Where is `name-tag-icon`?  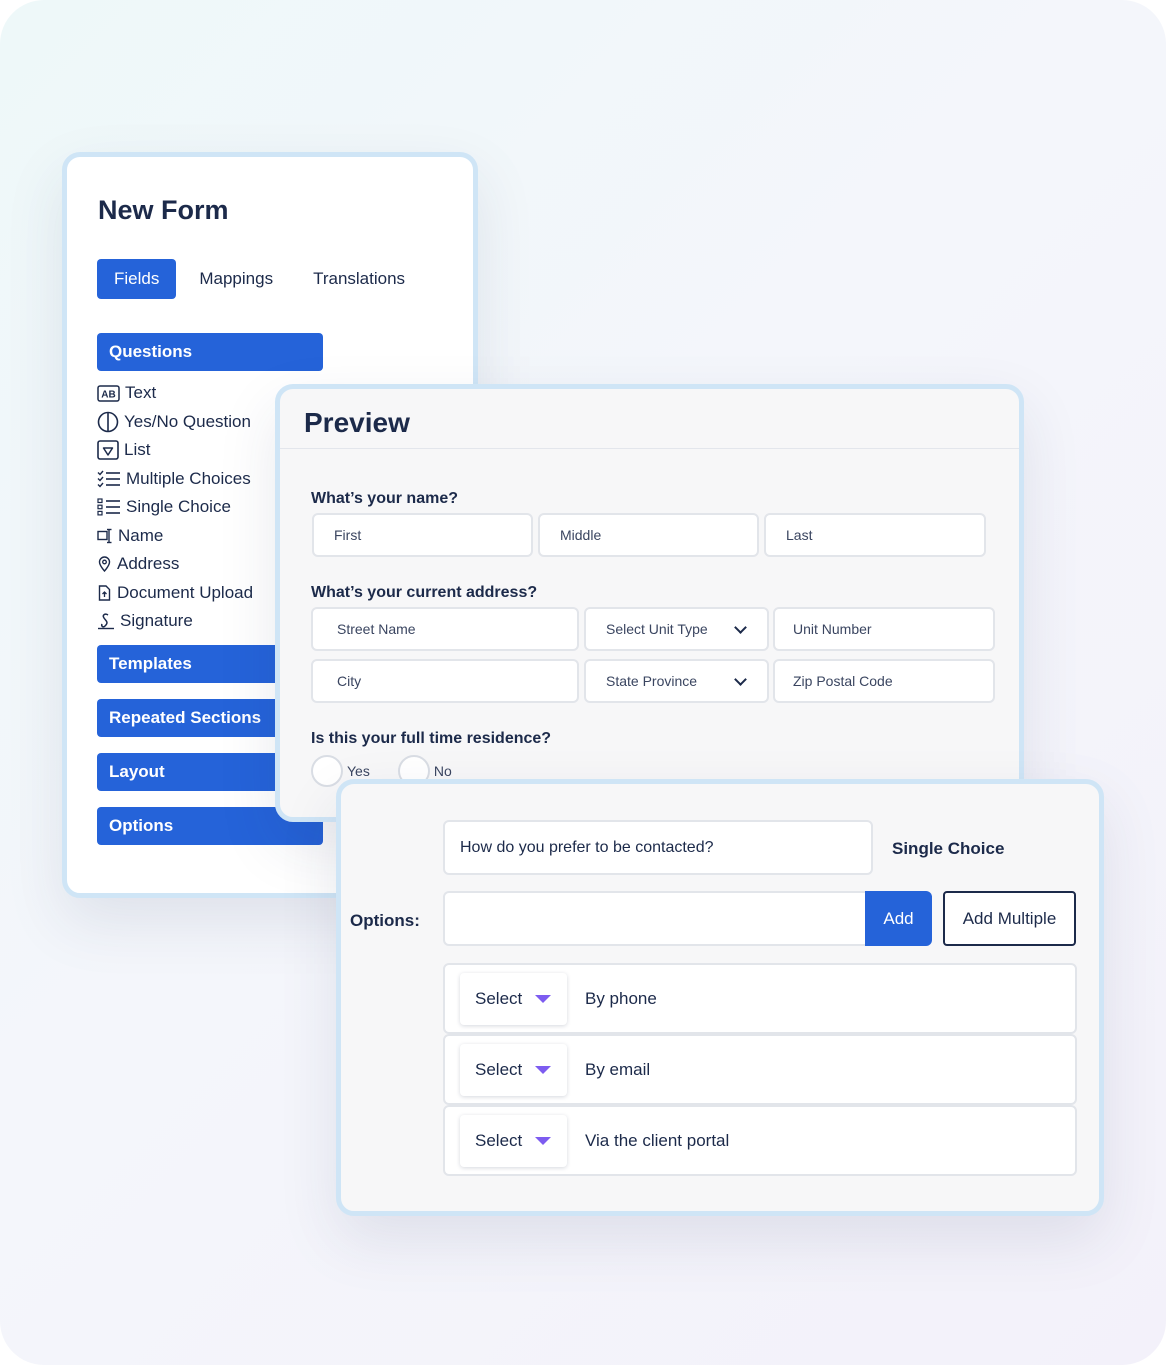 name-tag-icon is located at coordinates (105, 536).